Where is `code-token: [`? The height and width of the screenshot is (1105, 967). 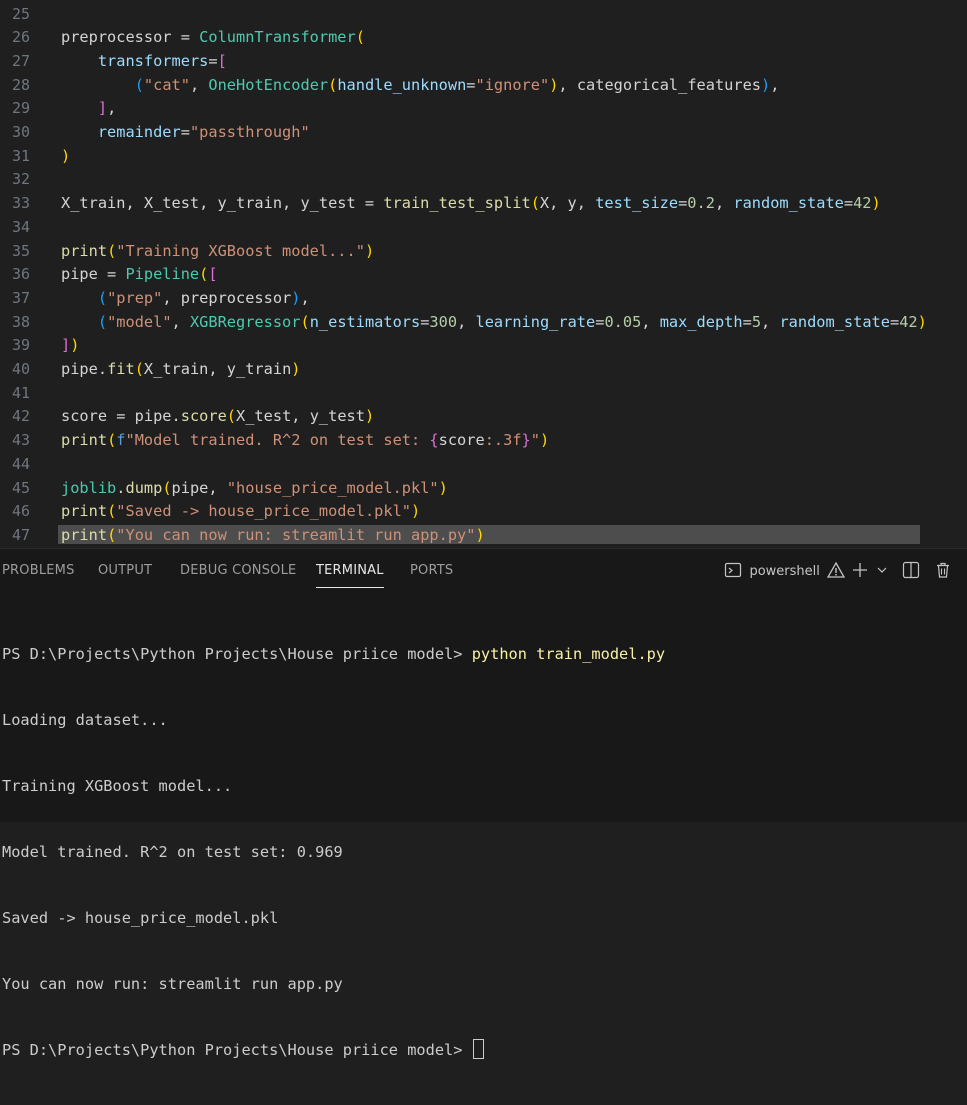 code-token: [ is located at coordinates (213, 274).